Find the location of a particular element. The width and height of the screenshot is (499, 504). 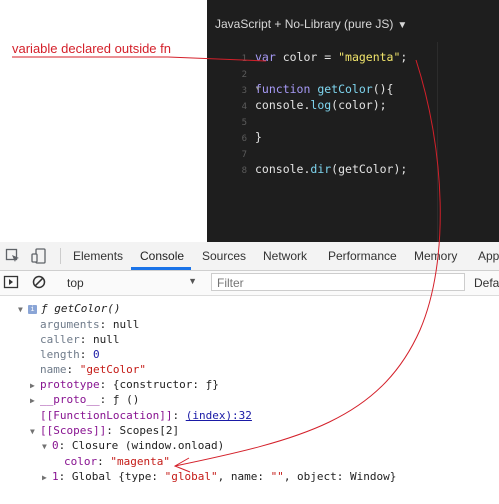

language-label: JavaScript + No-Library (pure JS) is located at coordinates (304, 24).